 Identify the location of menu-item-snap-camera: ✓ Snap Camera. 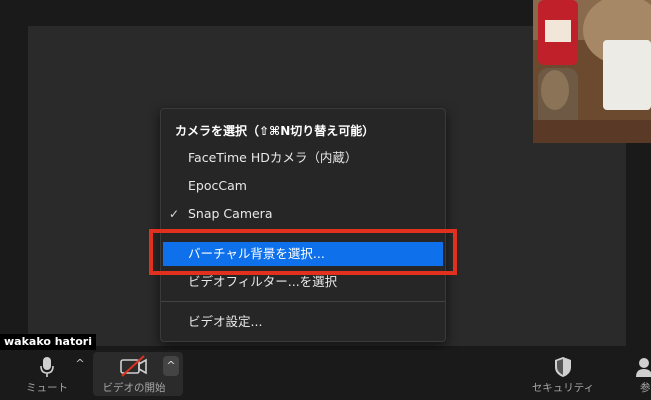
(303, 214).